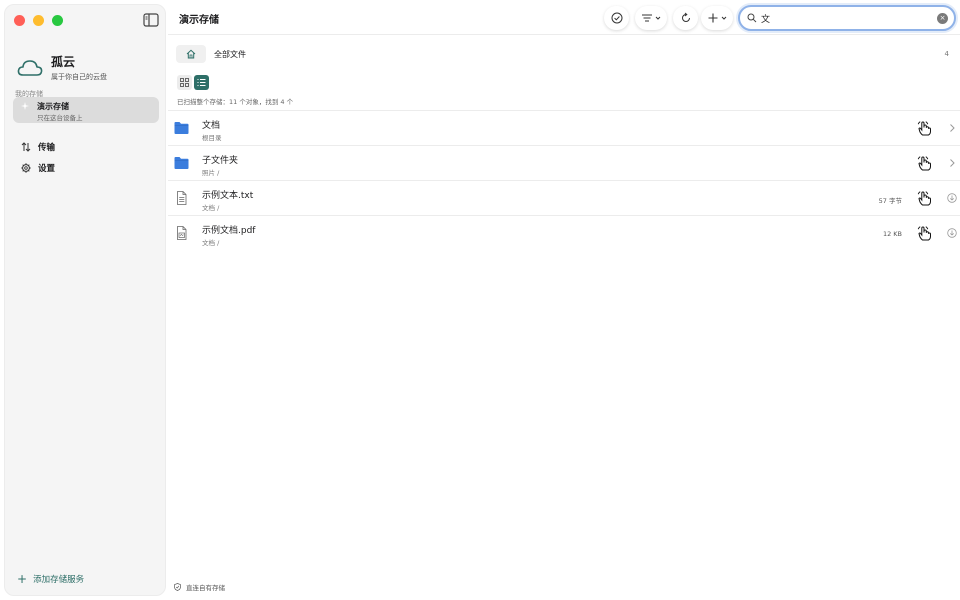  Describe the element at coordinates (30, 67) in the screenshot. I see `cloud-logo-icon` at that location.